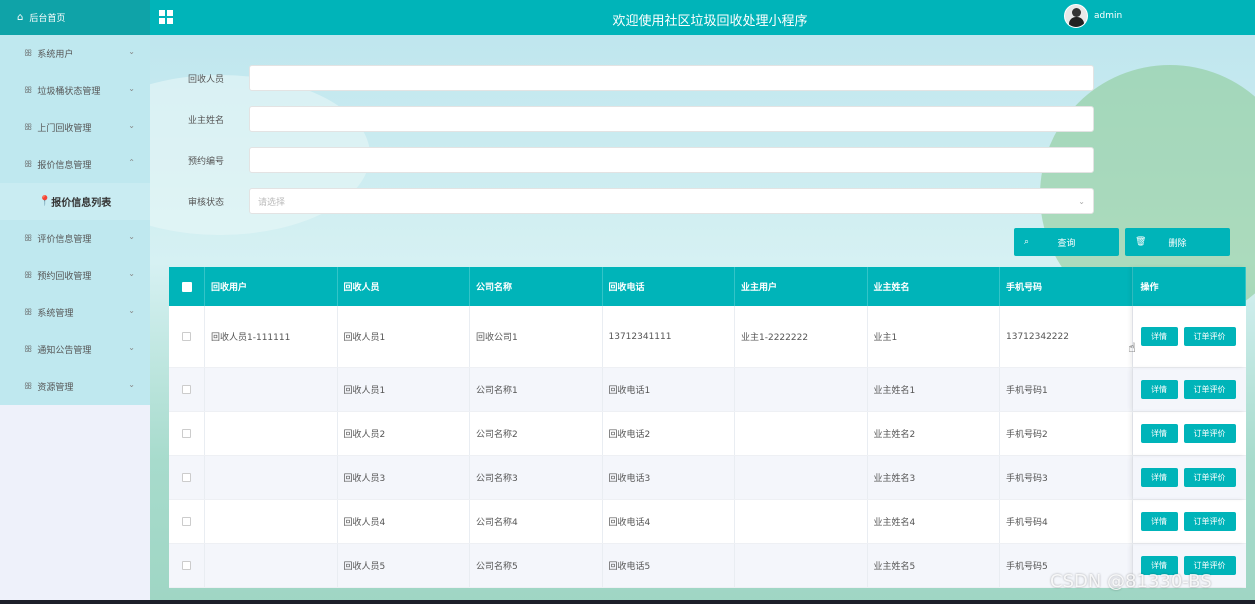 Image resolution: width=1255 pixels, height=604 pixels. What do you see at coordinates (671, 119) in the screenshot?
I see `owner-name-input` at bounding box center [671, 119].